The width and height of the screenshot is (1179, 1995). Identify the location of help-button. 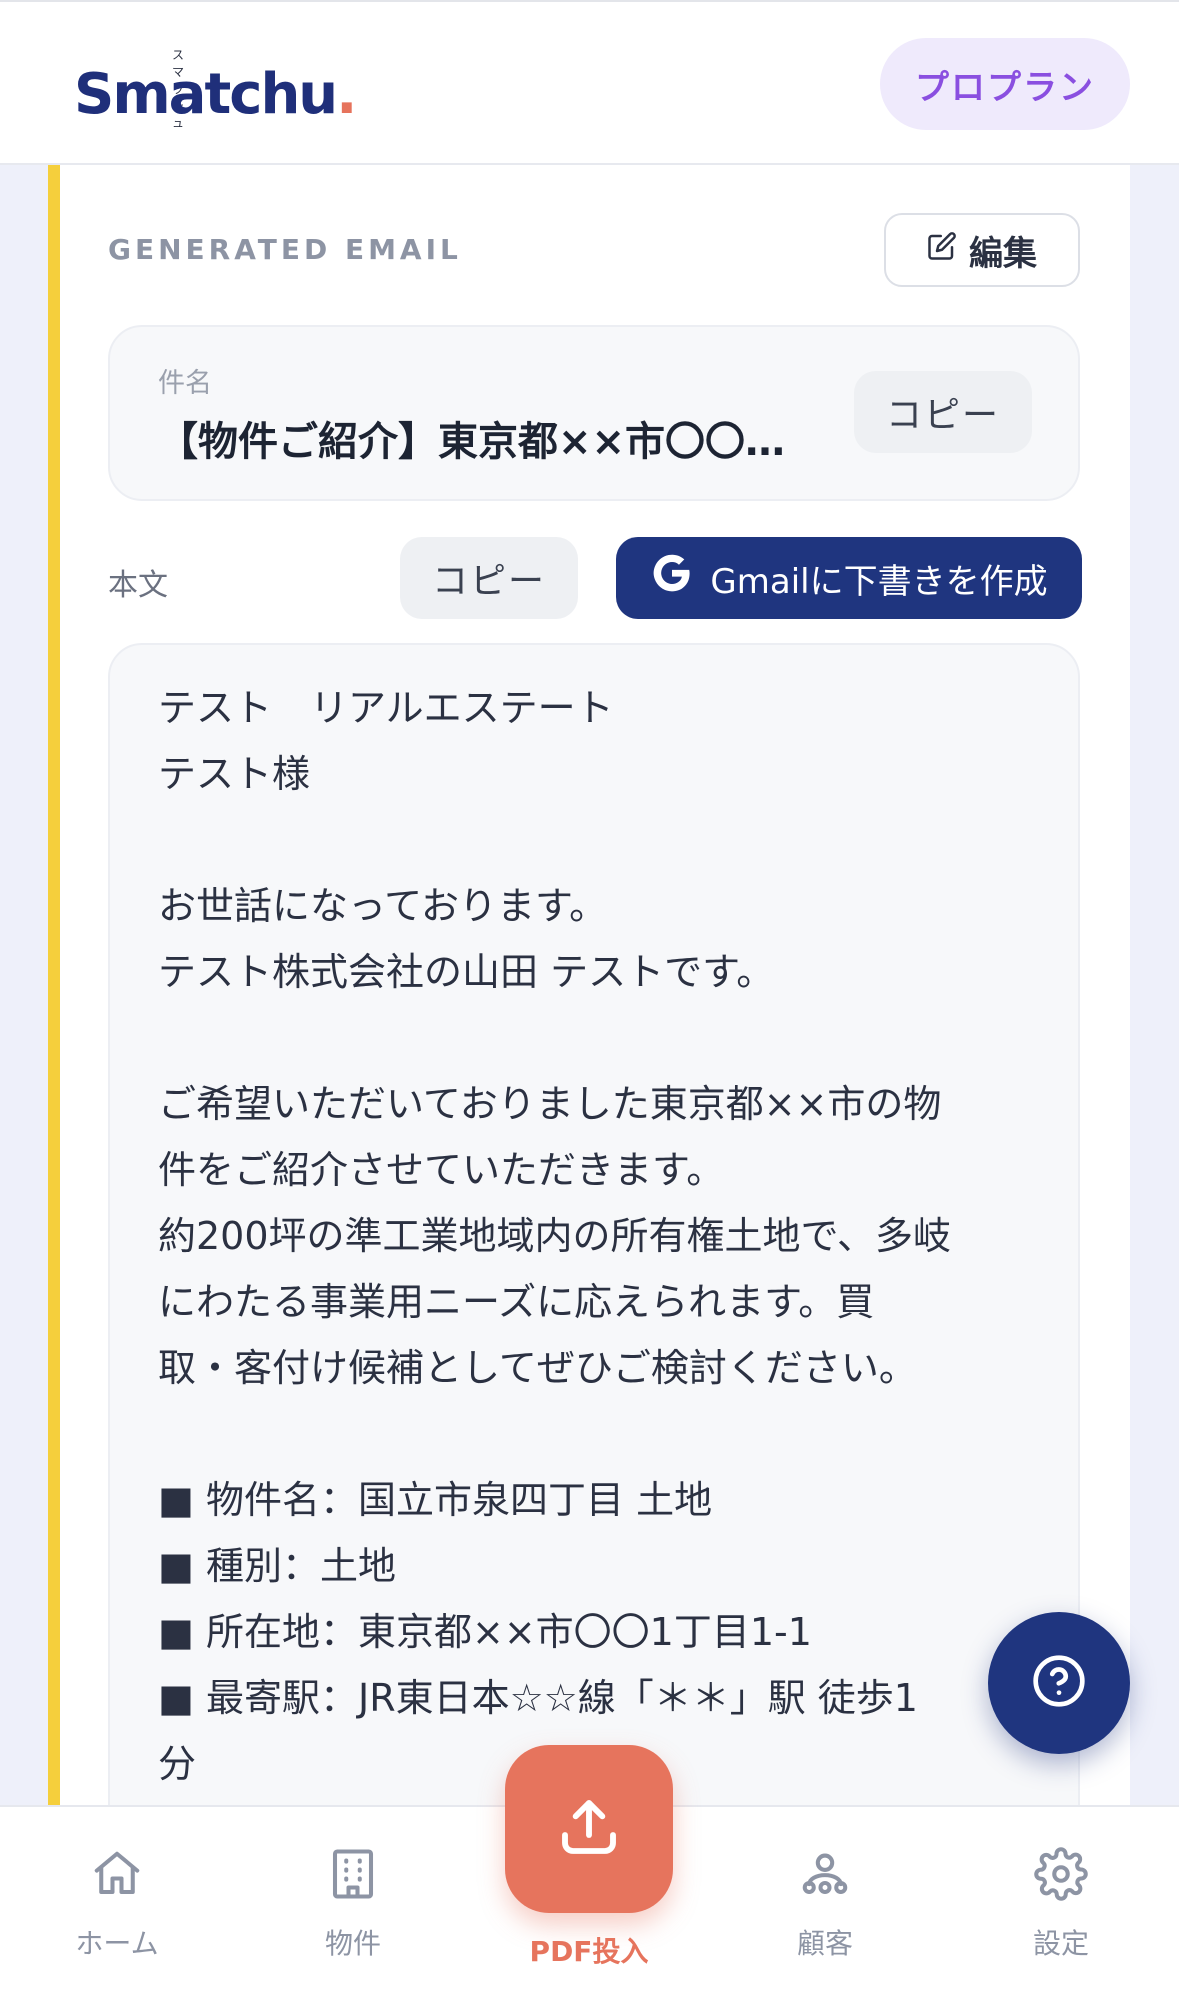
(1059, 1683).